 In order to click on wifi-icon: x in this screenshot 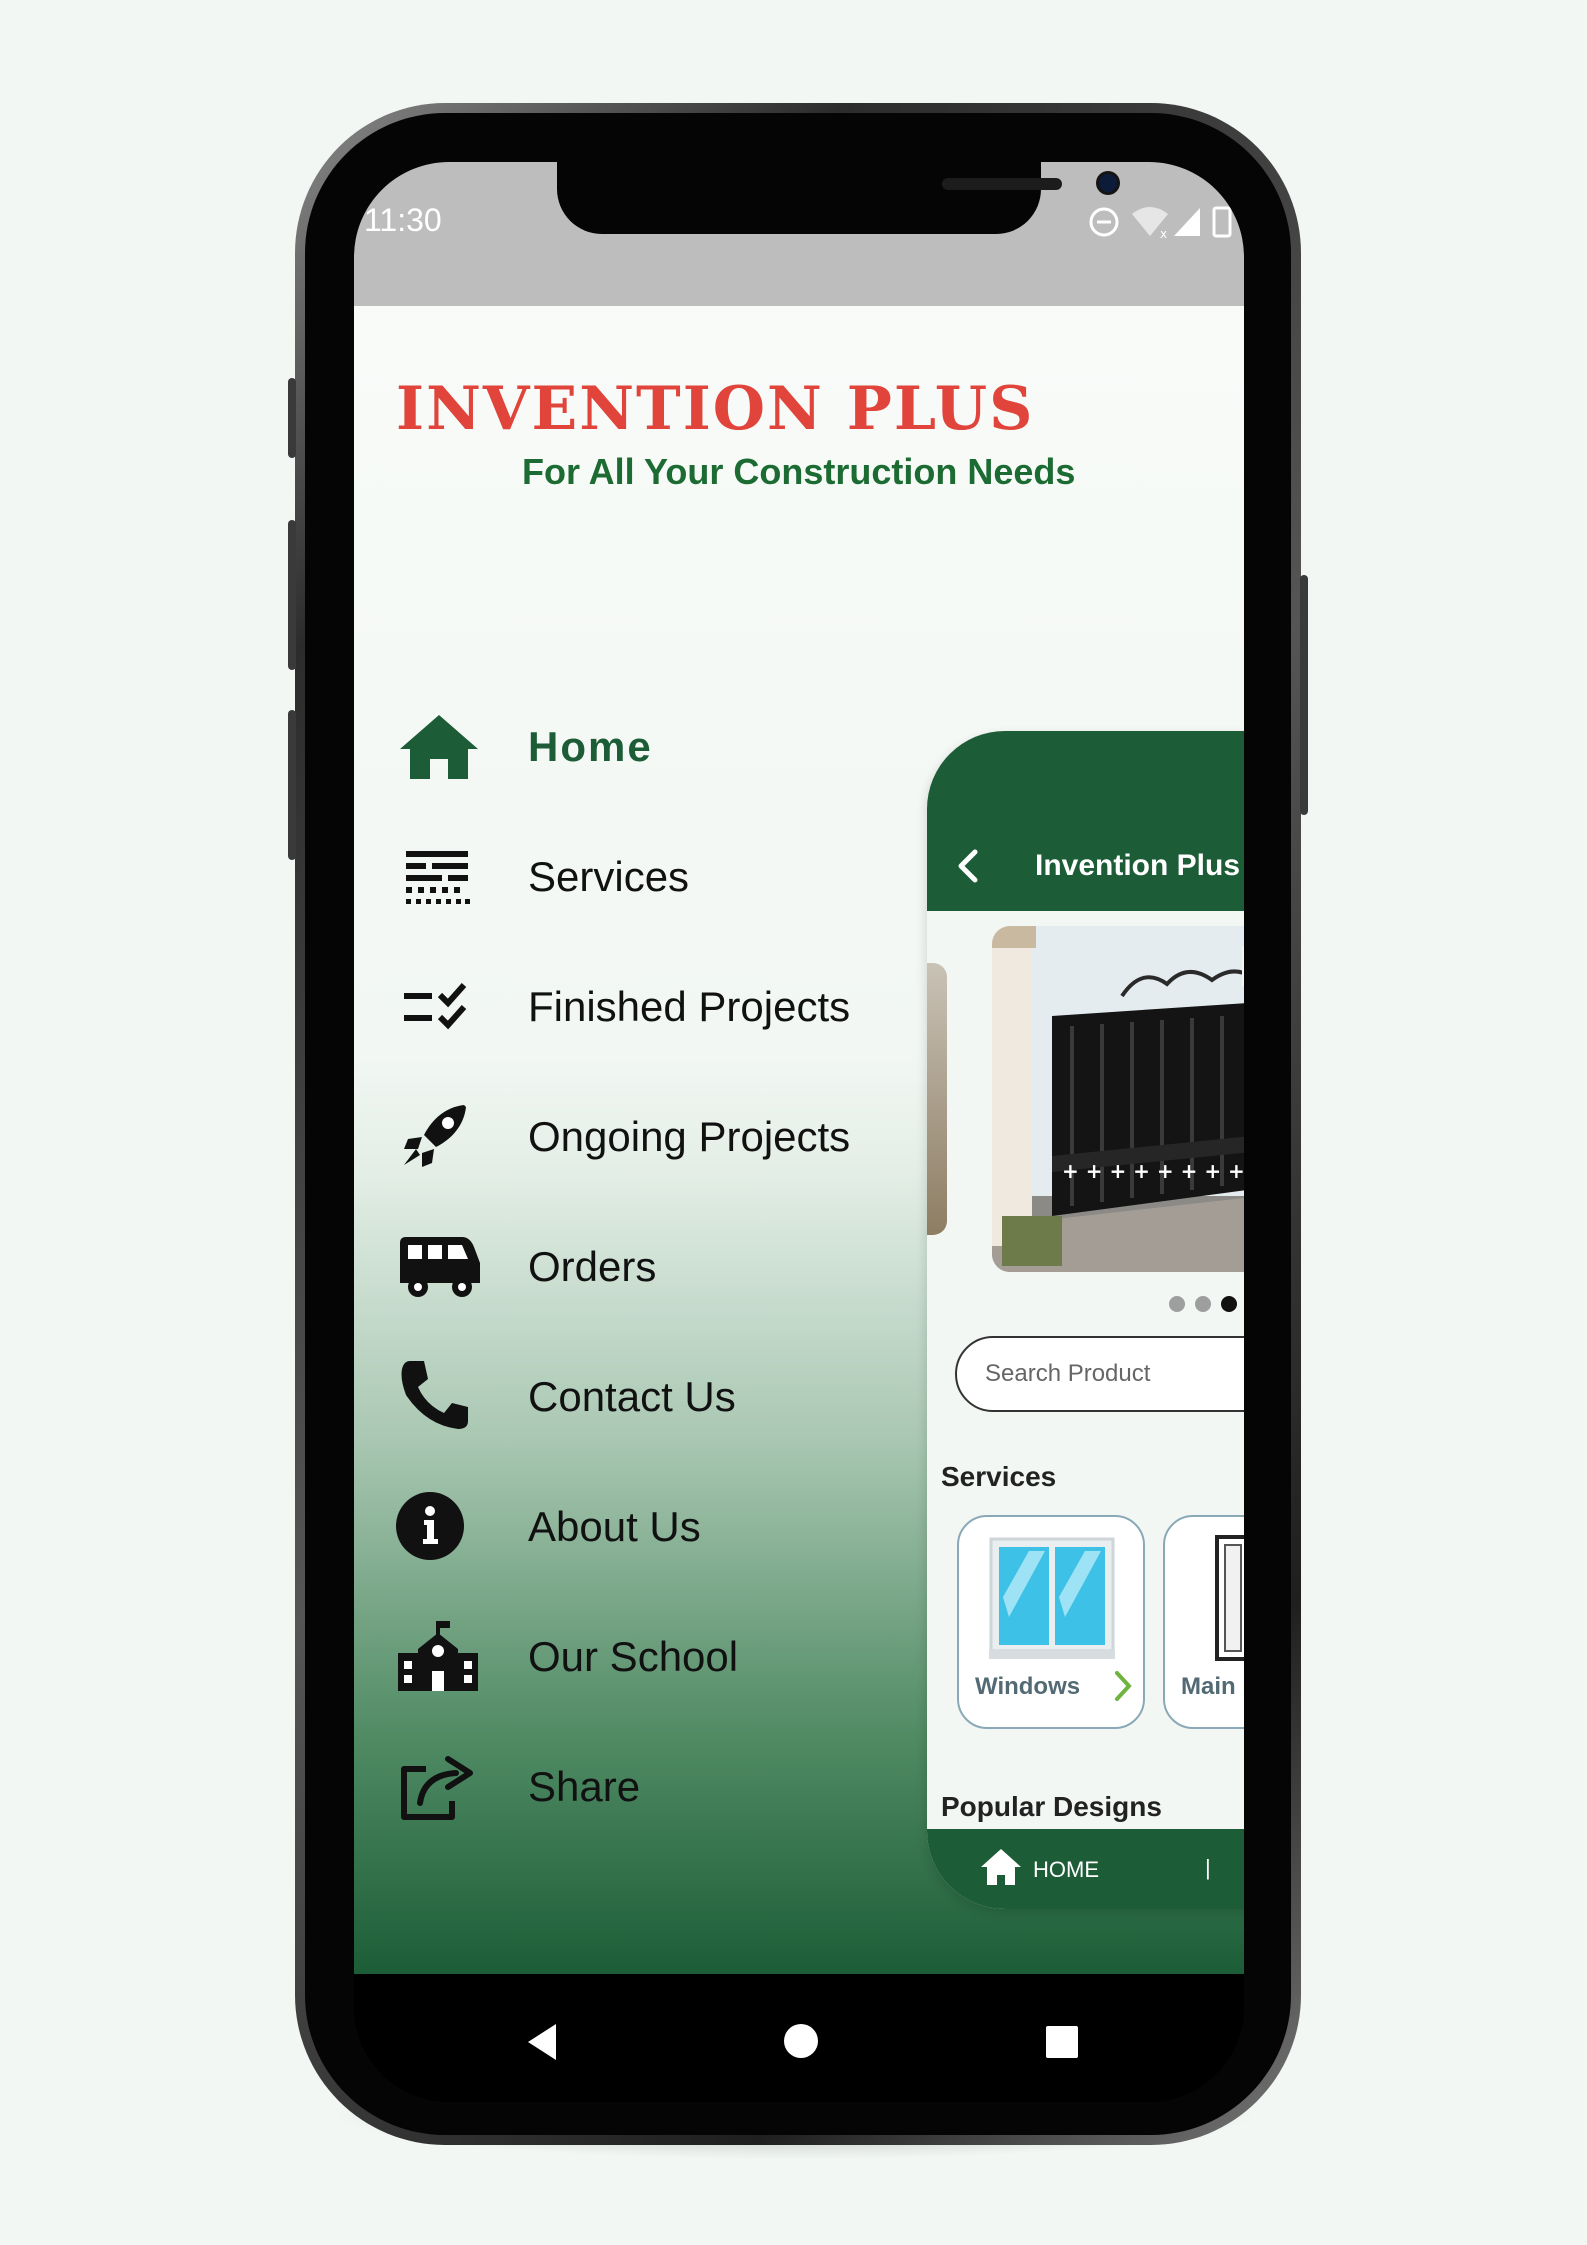, I will do `click(1150, 224)`.